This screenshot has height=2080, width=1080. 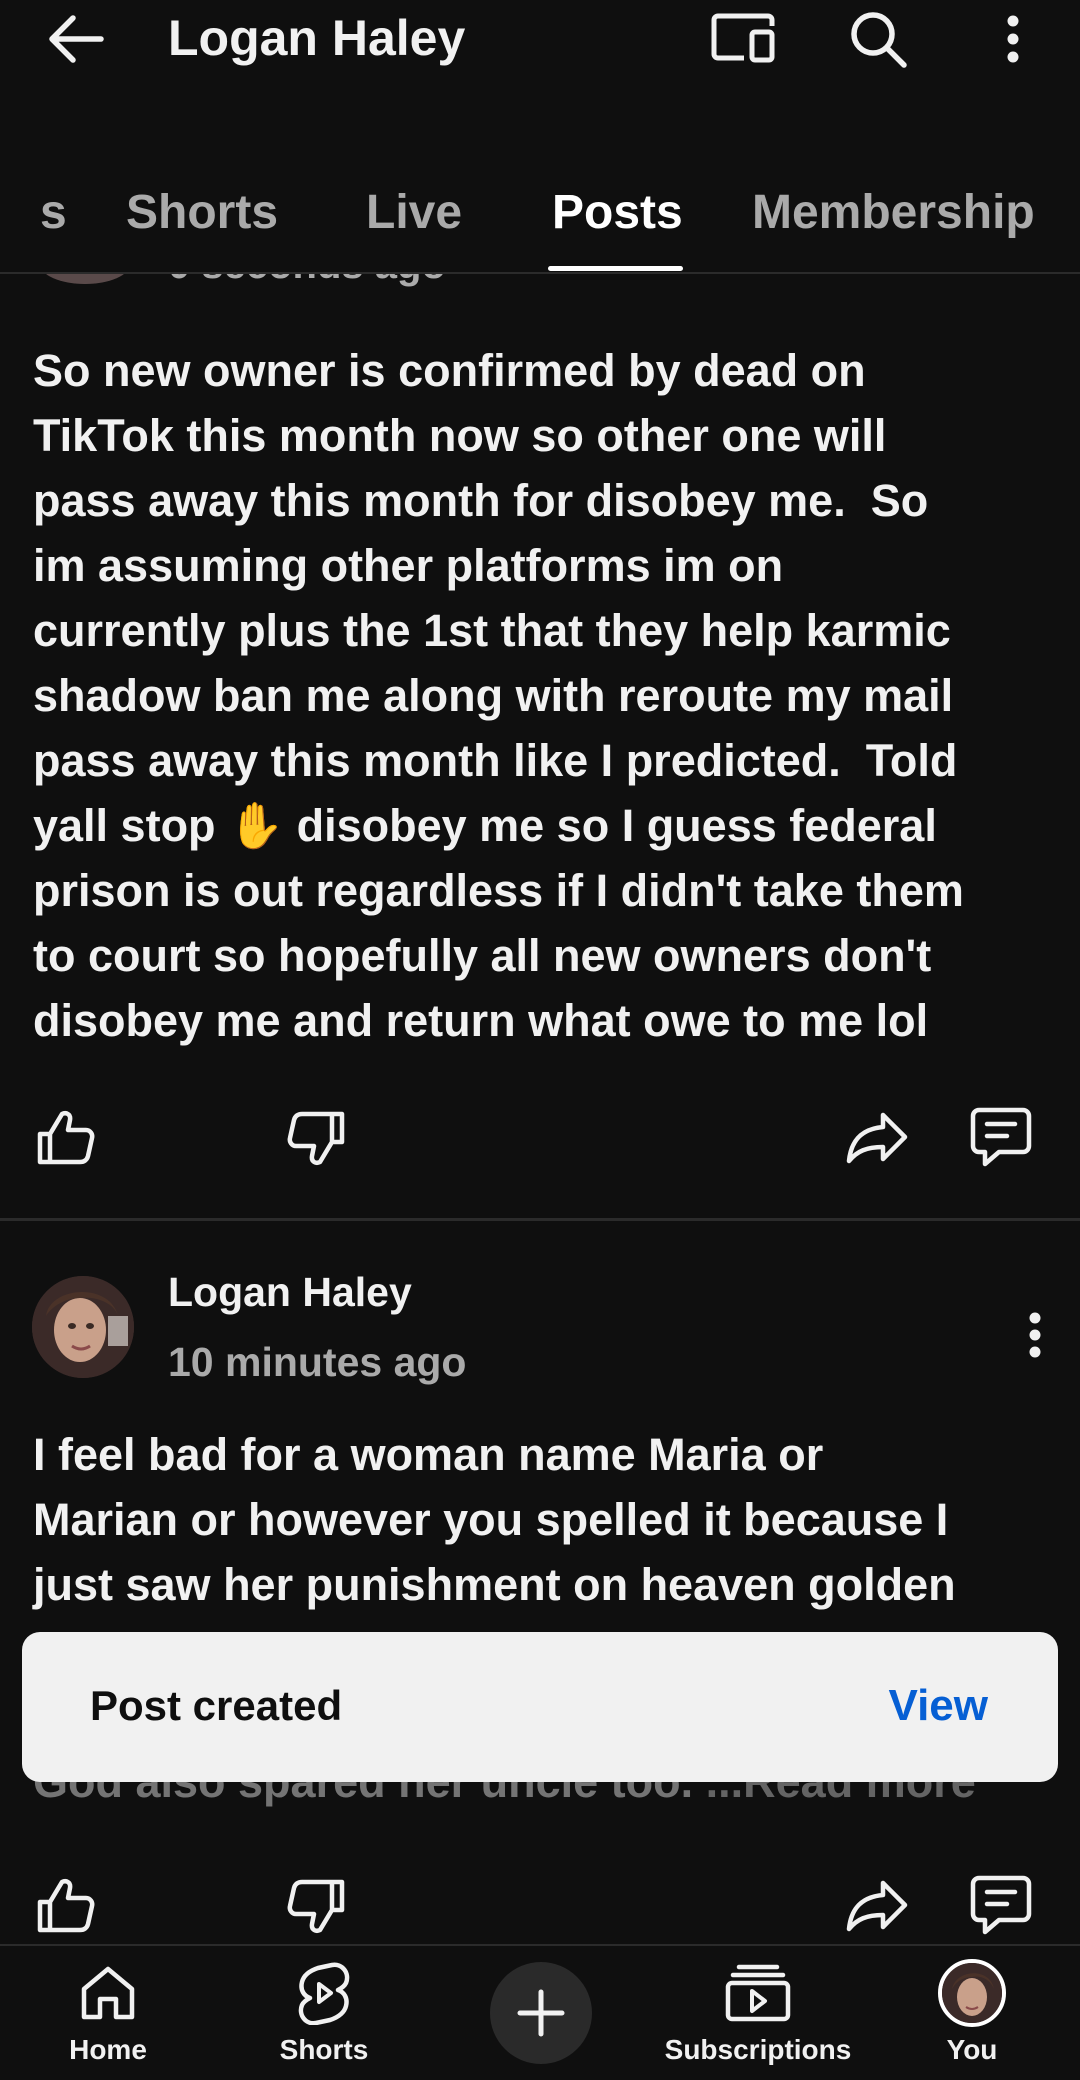 I want to click on channel-title: Logan Haley, so click(x=317, y=38).